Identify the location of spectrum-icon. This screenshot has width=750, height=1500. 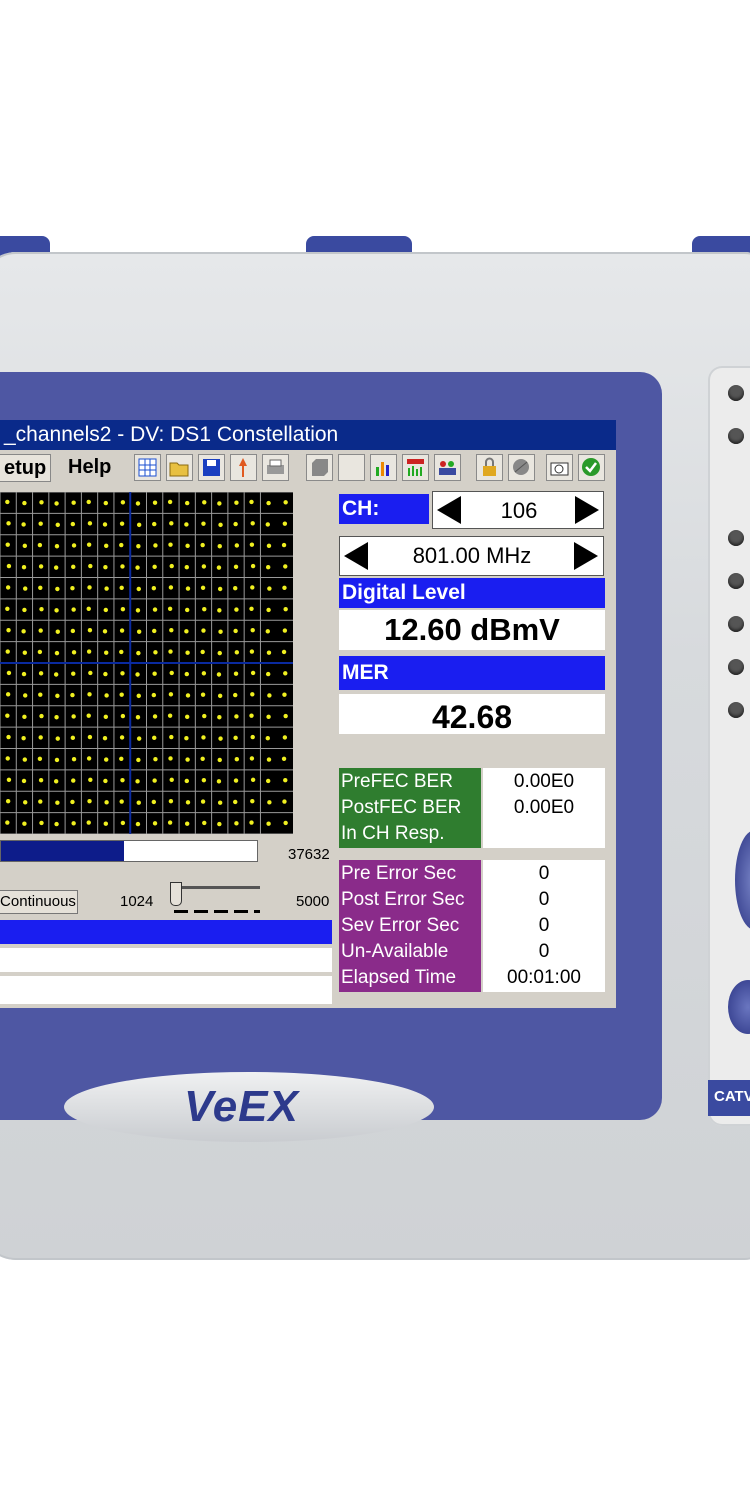
(415, 467).